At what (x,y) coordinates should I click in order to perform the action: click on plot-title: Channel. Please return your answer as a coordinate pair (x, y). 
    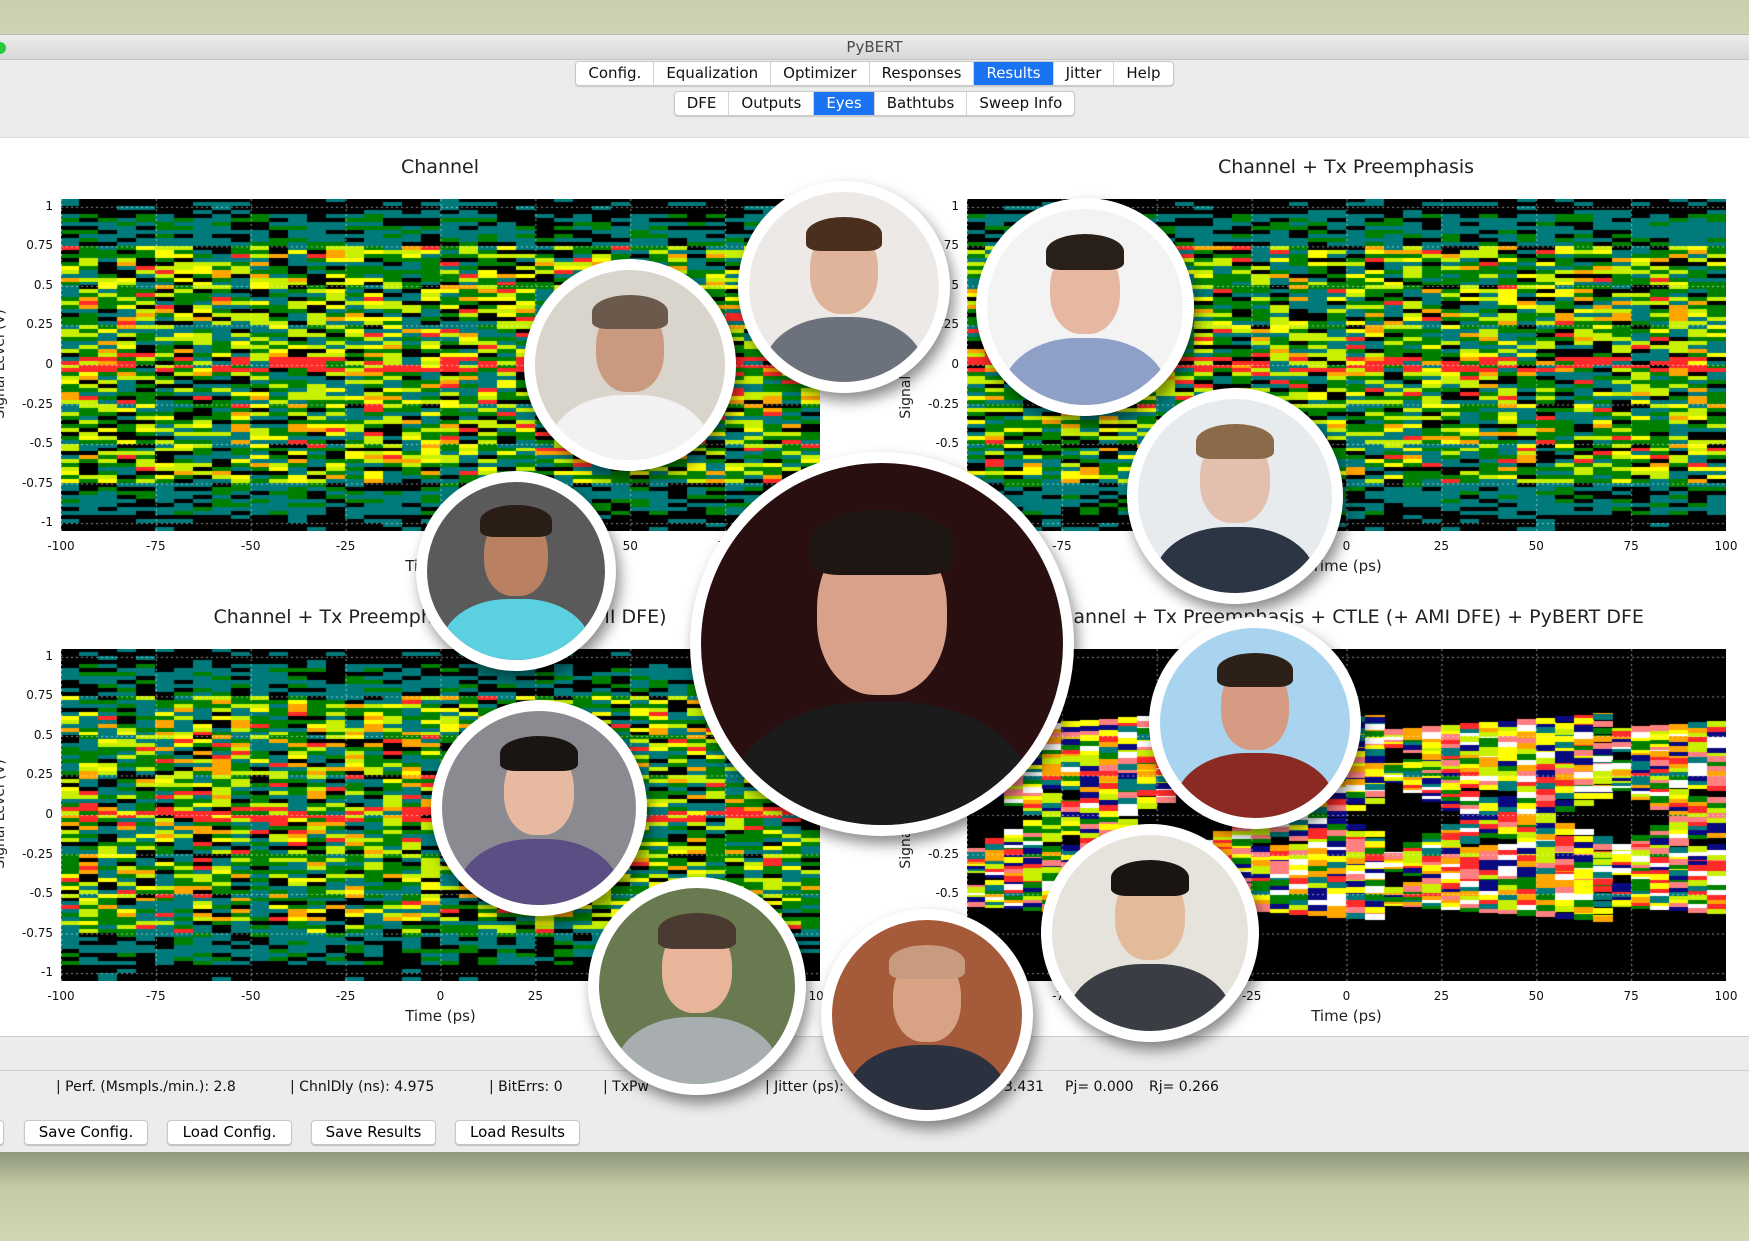
    Looking at the image, I should click on (440, 167).